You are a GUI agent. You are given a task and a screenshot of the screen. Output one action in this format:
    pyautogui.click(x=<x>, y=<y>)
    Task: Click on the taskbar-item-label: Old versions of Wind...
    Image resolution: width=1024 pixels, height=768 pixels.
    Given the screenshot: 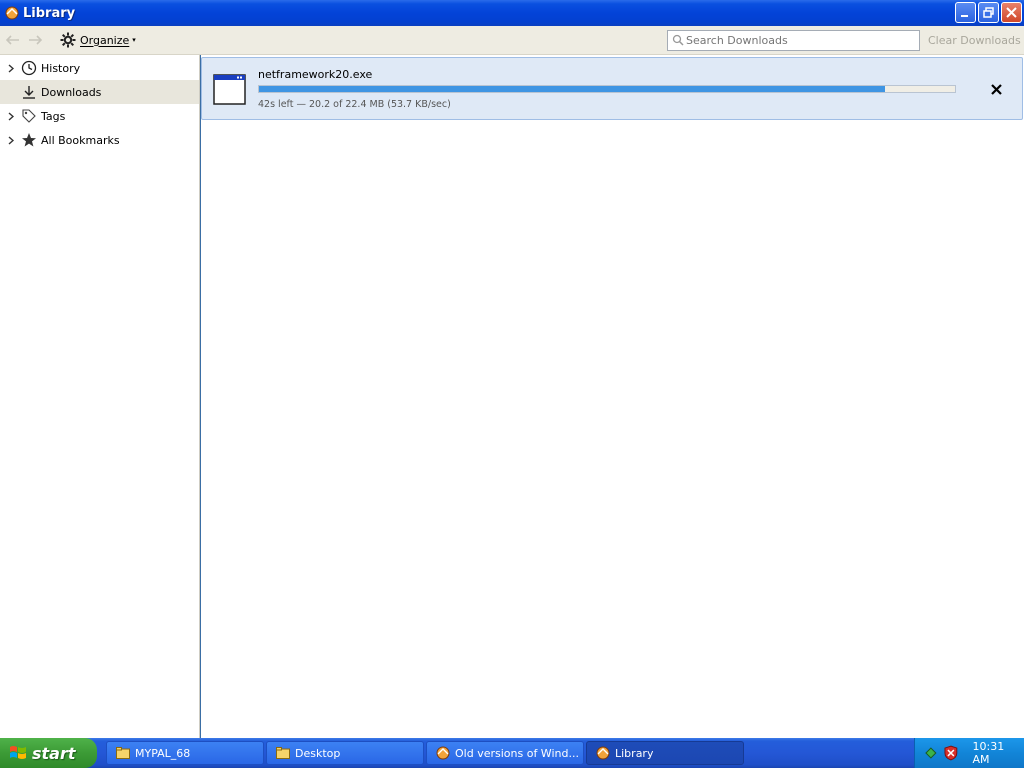 What is the action you would take?
    pyautogui.click(x=517, y=753)
    